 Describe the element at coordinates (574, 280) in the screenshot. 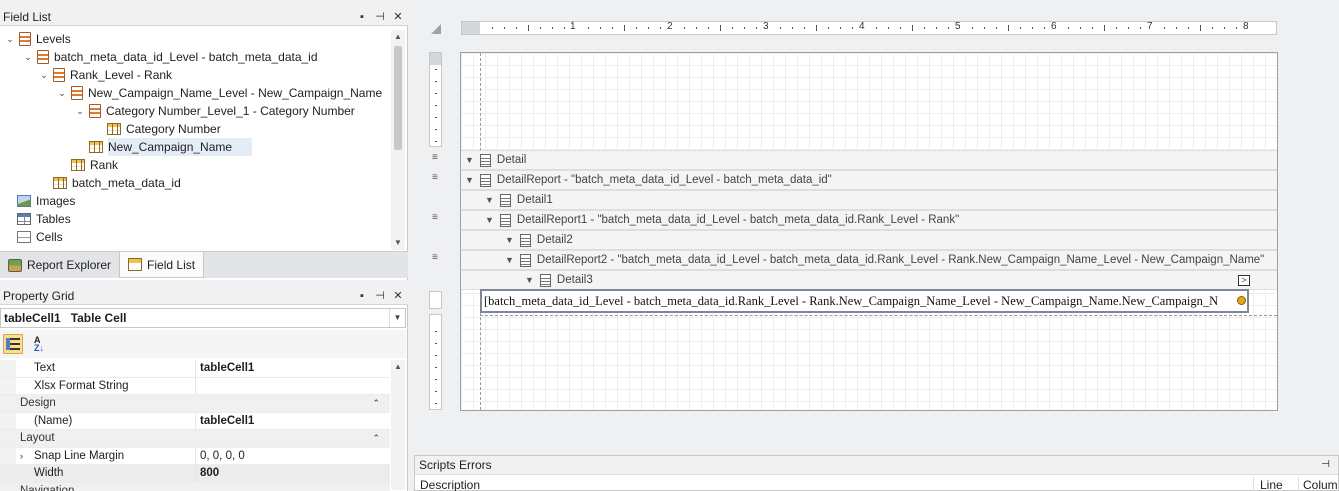

I see `band-label: Detail3` at that location.